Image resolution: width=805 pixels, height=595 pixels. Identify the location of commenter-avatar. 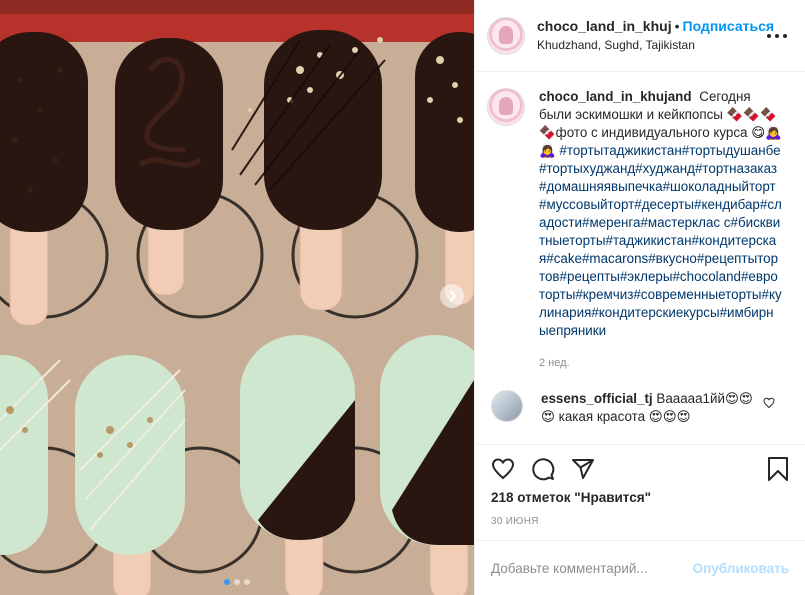
(507, 406).